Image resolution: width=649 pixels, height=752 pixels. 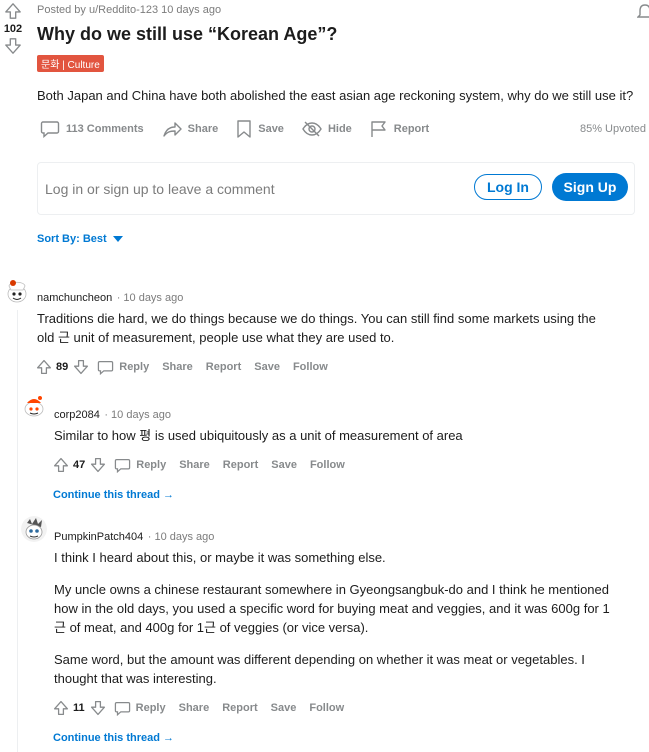 I want to click on bookmark-icon, so click(x=244, y=129).